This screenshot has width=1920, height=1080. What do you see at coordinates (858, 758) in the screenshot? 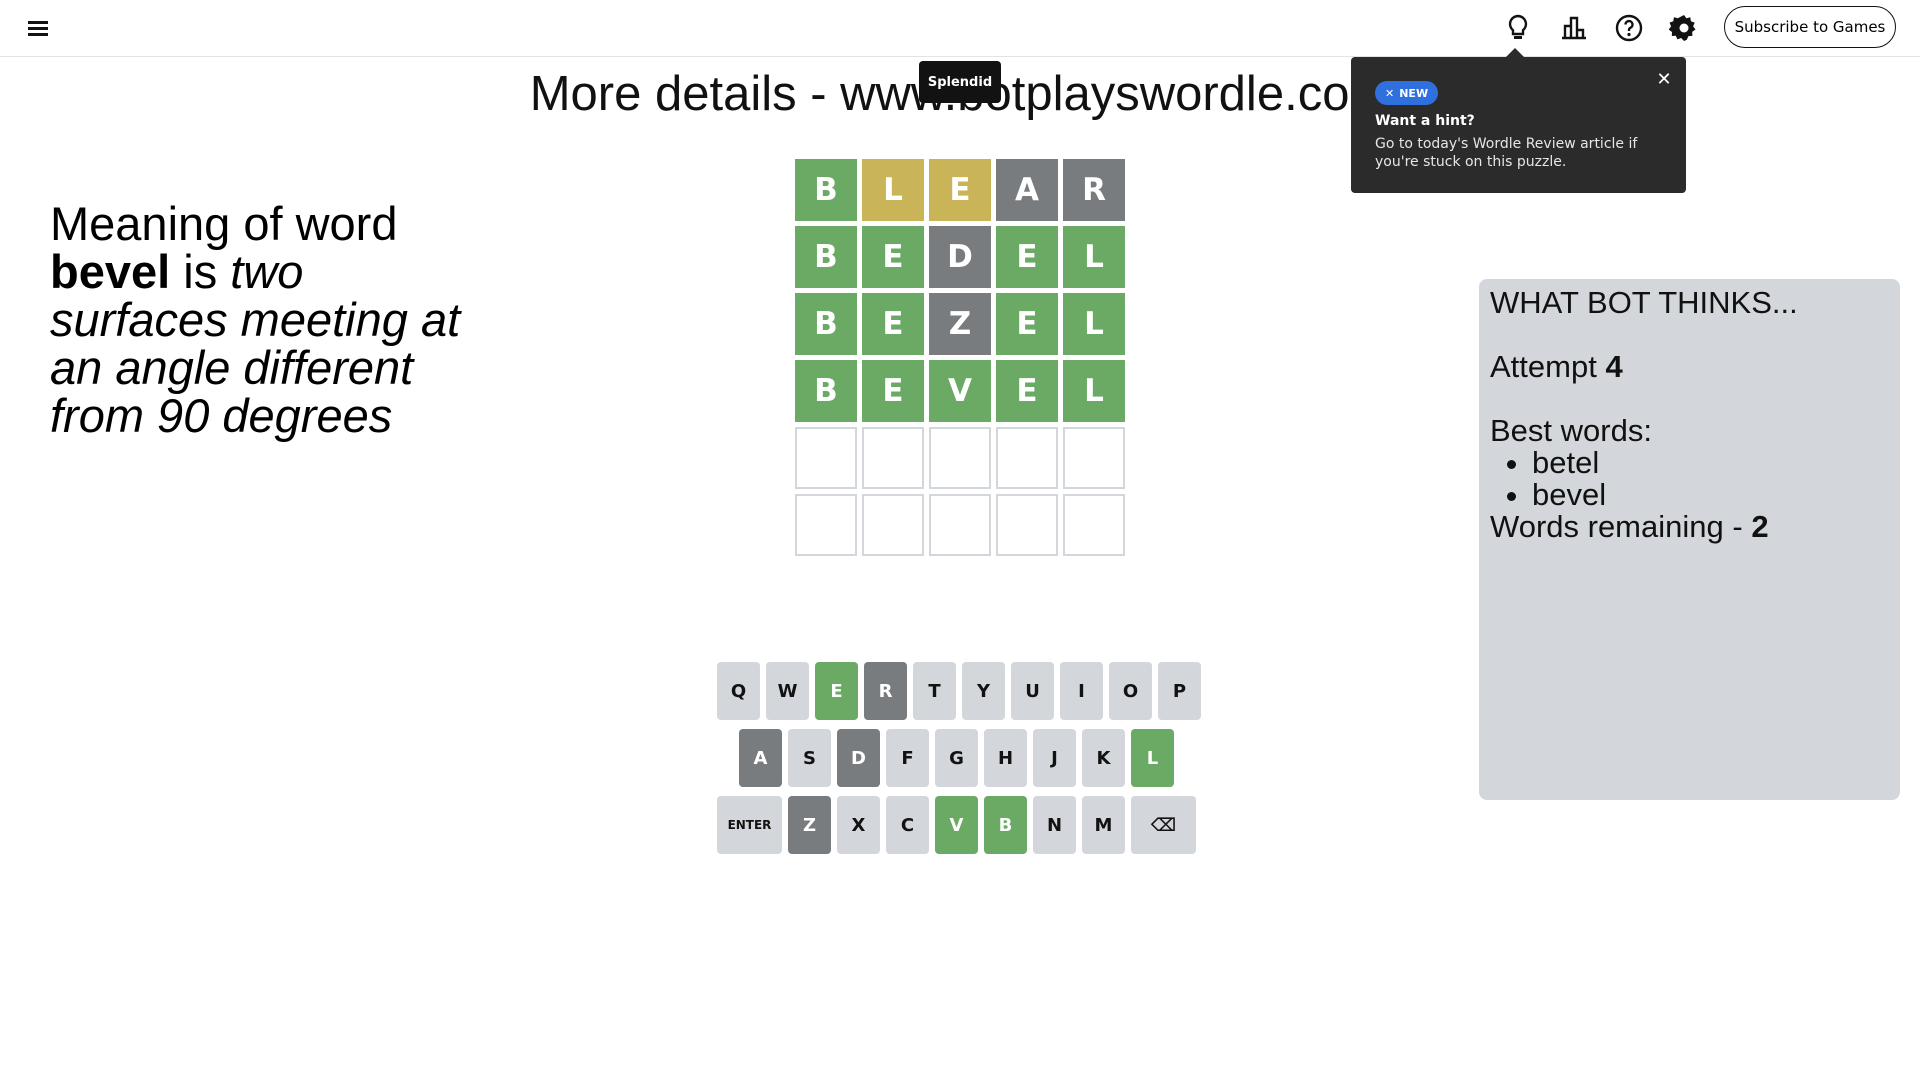
I see `key-d: D` at bounding box center [858, 758].